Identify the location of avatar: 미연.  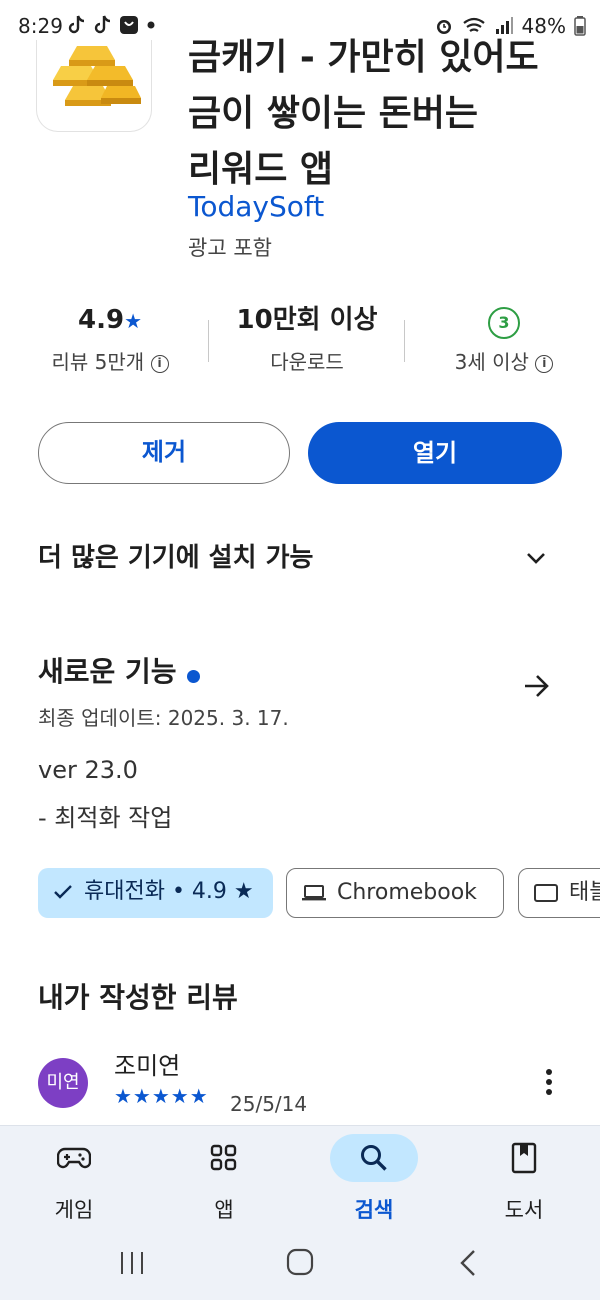
(63, 1083).